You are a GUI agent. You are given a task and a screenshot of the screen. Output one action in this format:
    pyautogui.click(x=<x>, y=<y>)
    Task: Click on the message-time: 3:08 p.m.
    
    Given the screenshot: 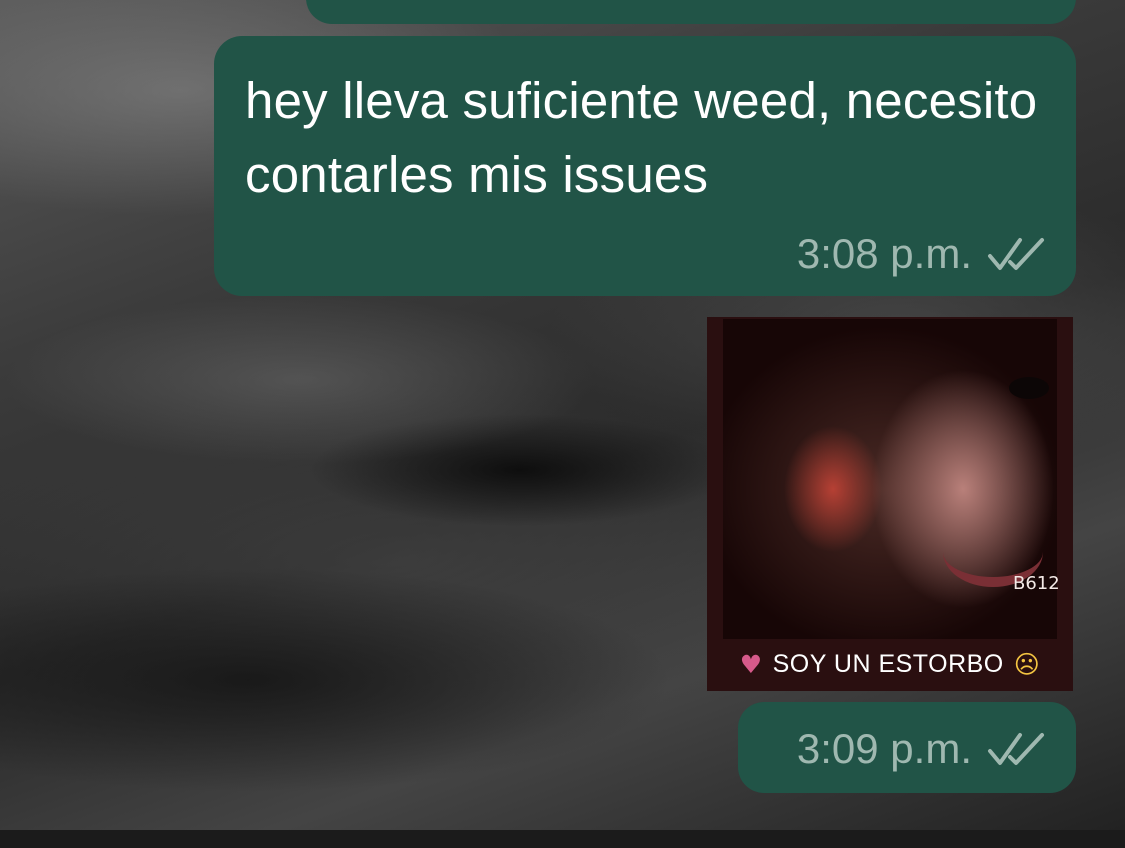 What is the action you would take?
    pyautogui.click(x=884, y=253)
    